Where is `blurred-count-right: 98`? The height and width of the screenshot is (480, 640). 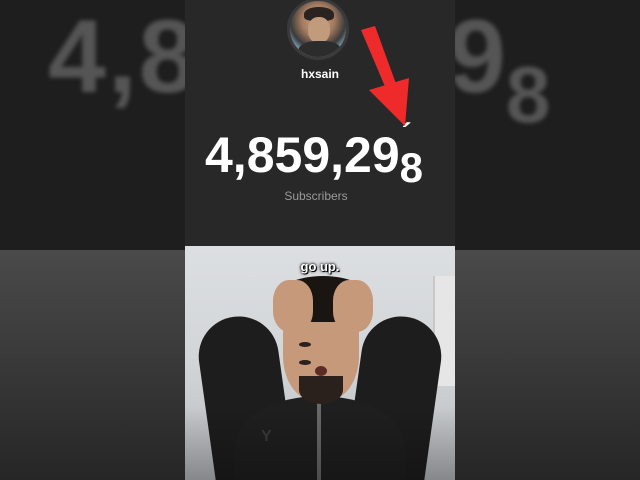 blurred-count-right: 98 is located at coordinates (499, 69).